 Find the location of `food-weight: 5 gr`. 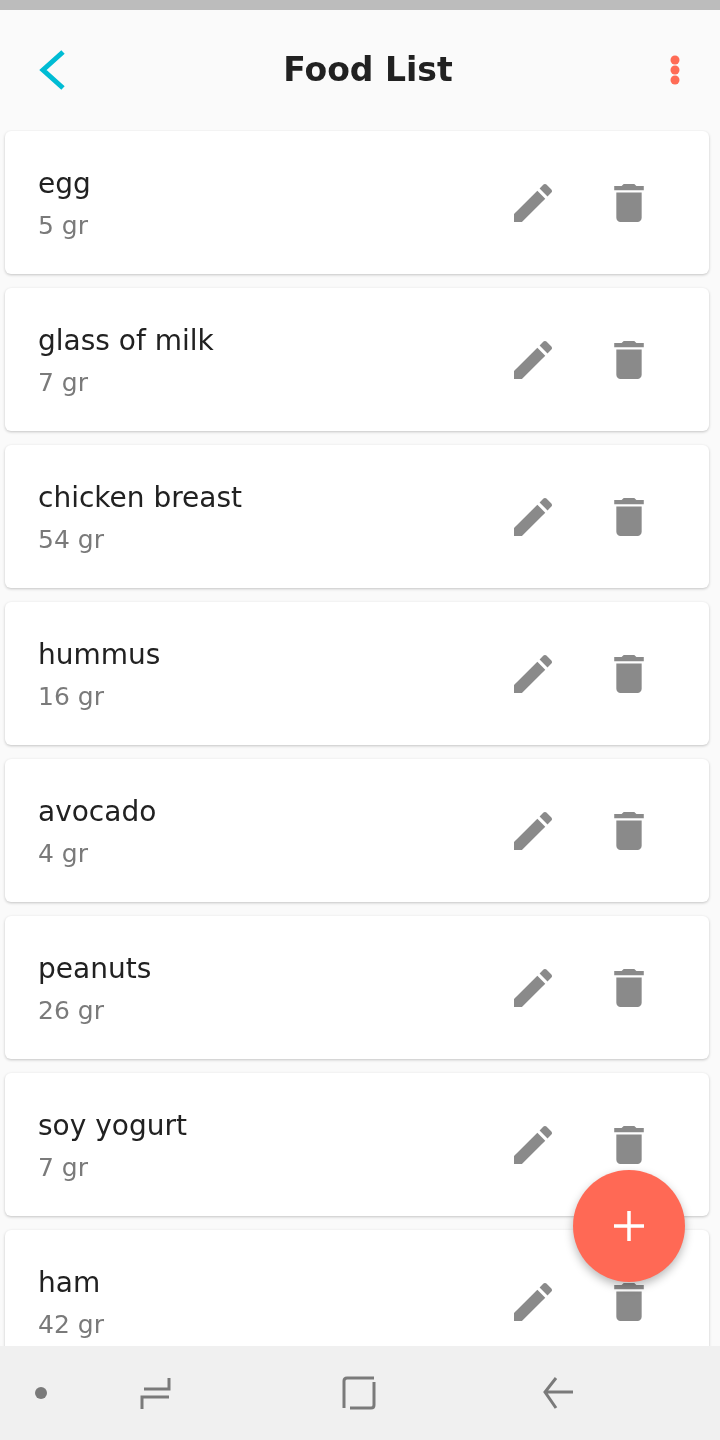

food-weight: 5 gr is located at coordinates (63, 226).